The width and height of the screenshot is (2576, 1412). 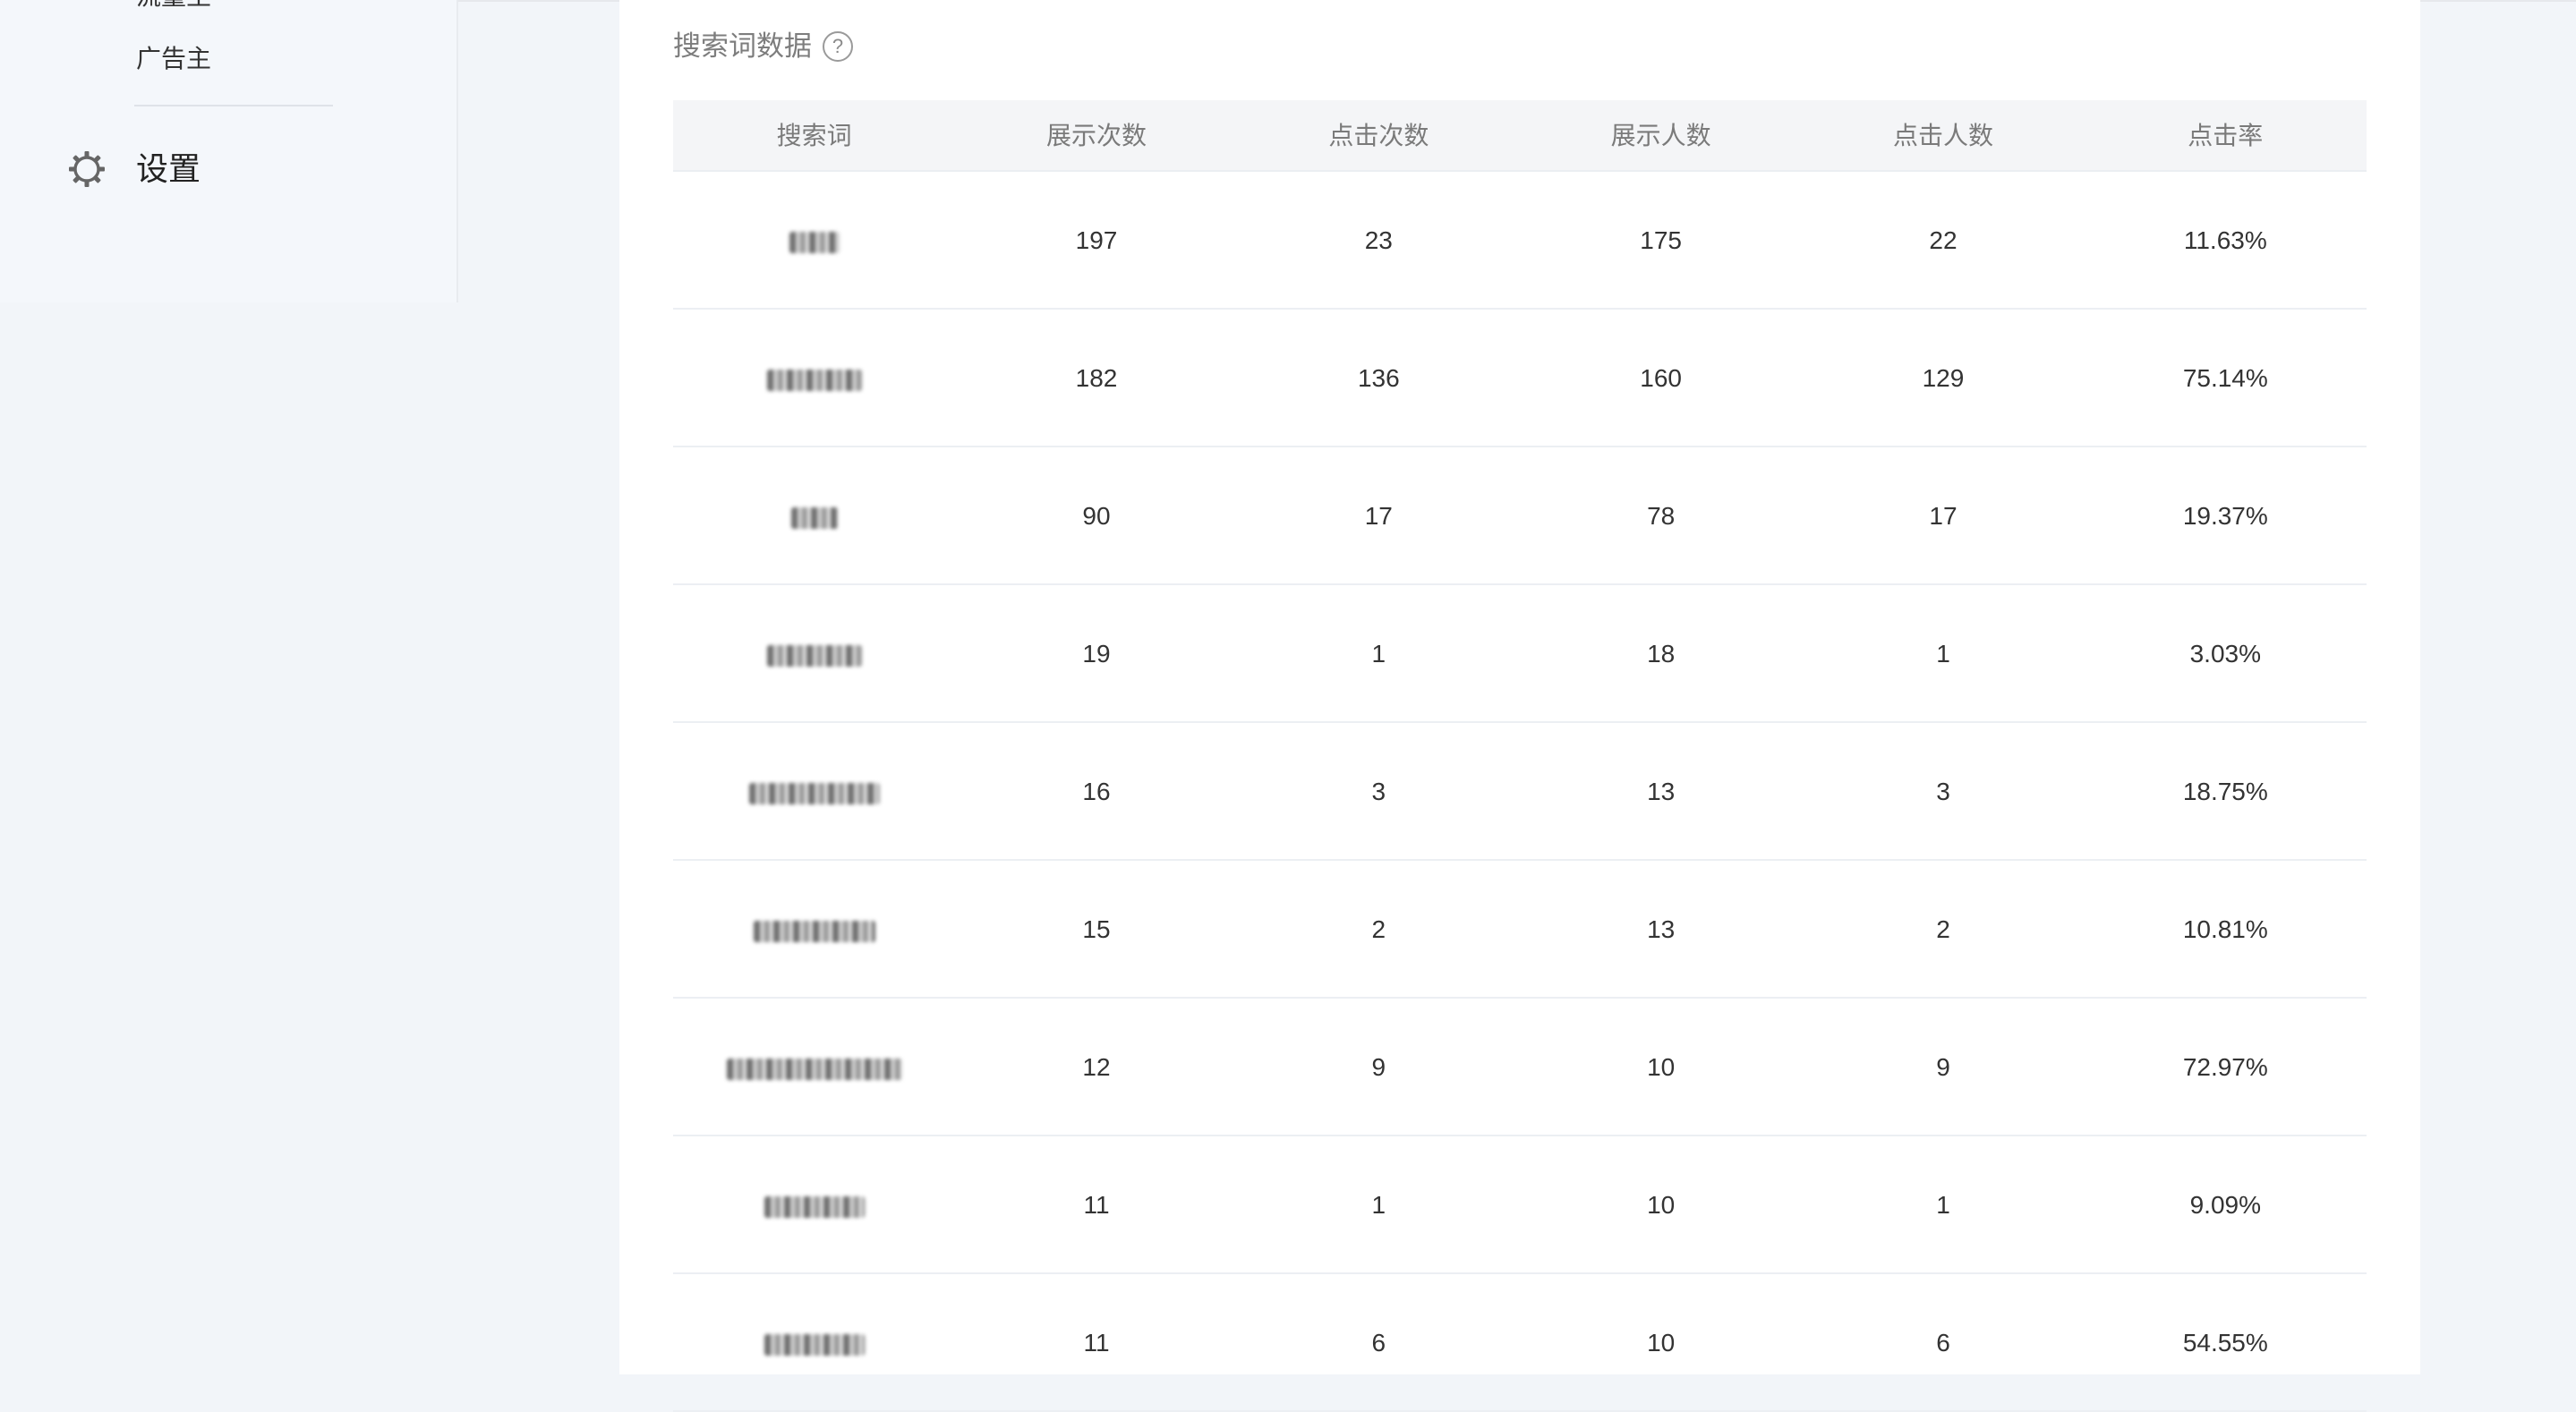 I want to click on section-header: 搜索词数据 ?, so click(x=763, y=46).